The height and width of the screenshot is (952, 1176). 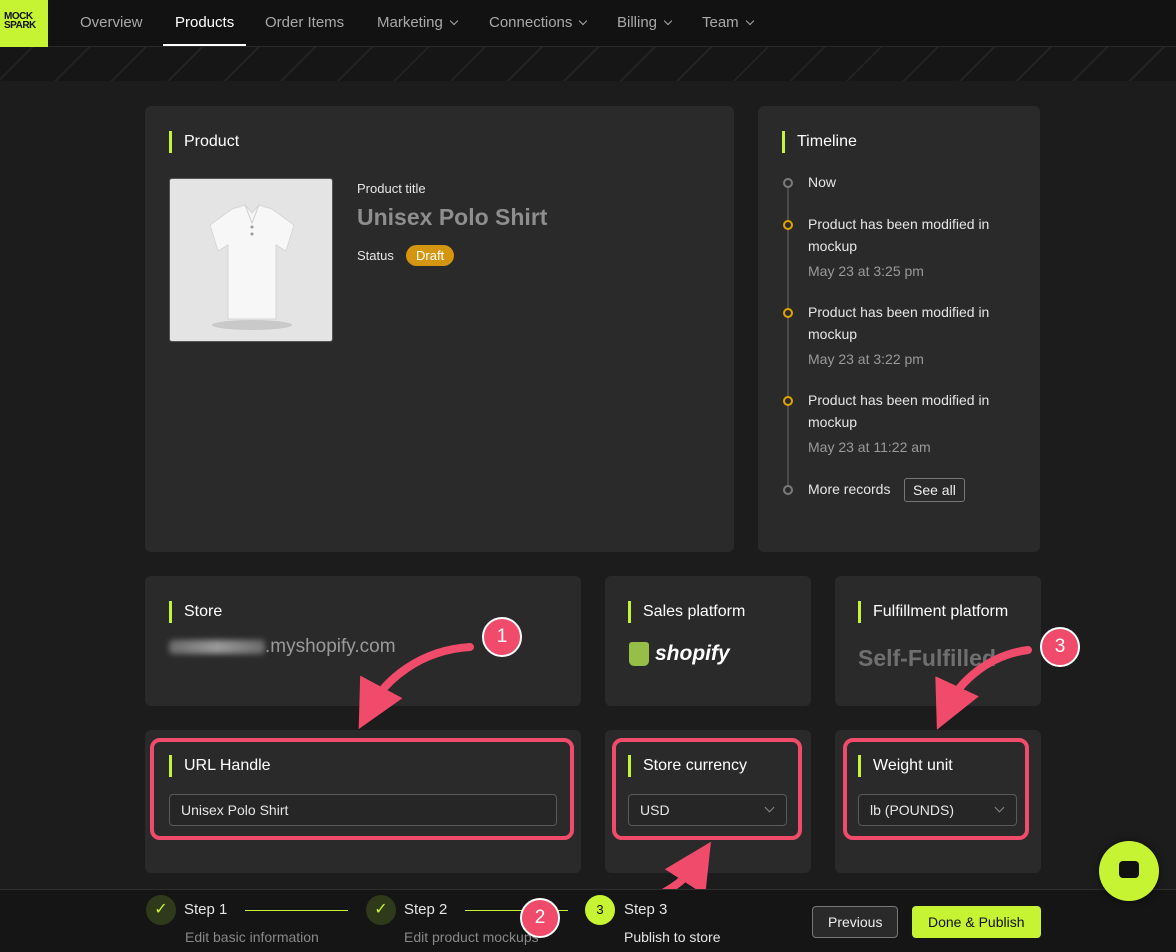 I want to click on step-2-label: Step 2, so click(x=425, y=909).